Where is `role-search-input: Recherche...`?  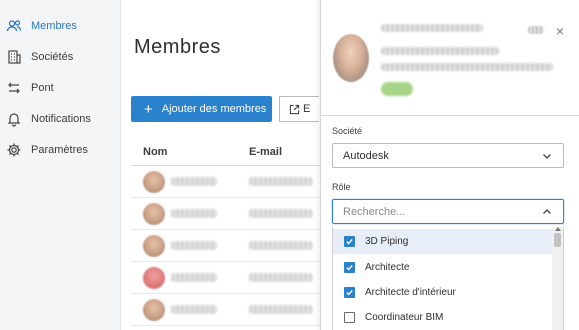
role-search-input: Recherche... is located at coordinates (448, 211).